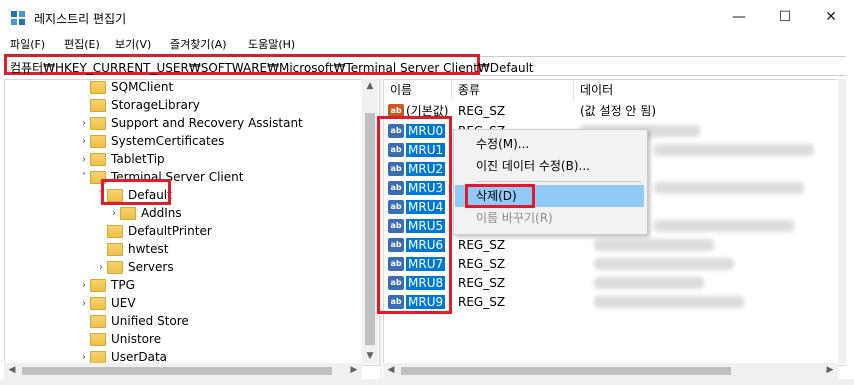  Describe the element at coordinates (148, 249) in the screenshot. I see `tree-item-label: hwtest` at that location.